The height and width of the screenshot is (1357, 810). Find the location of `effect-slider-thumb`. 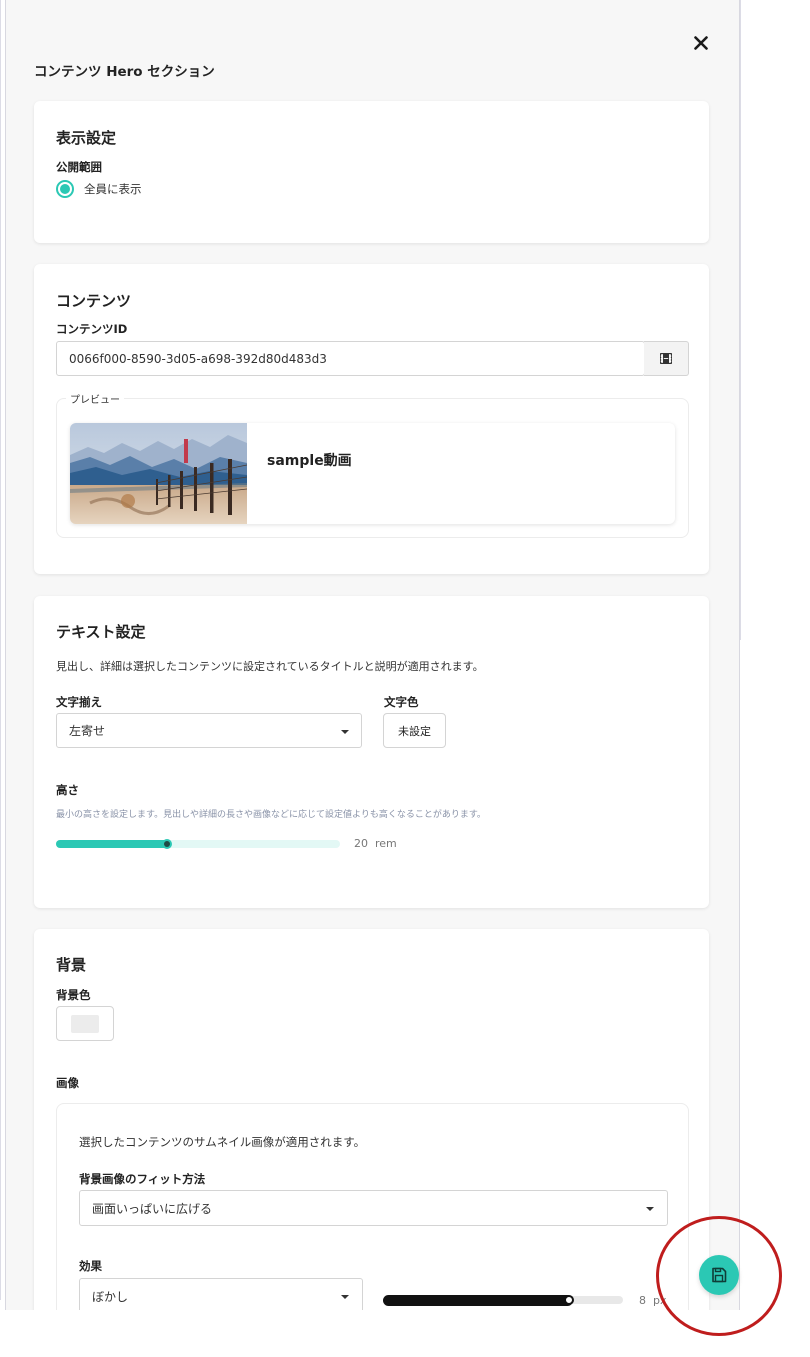

effect-slider-thumb is located at coordinates (568, 1300).